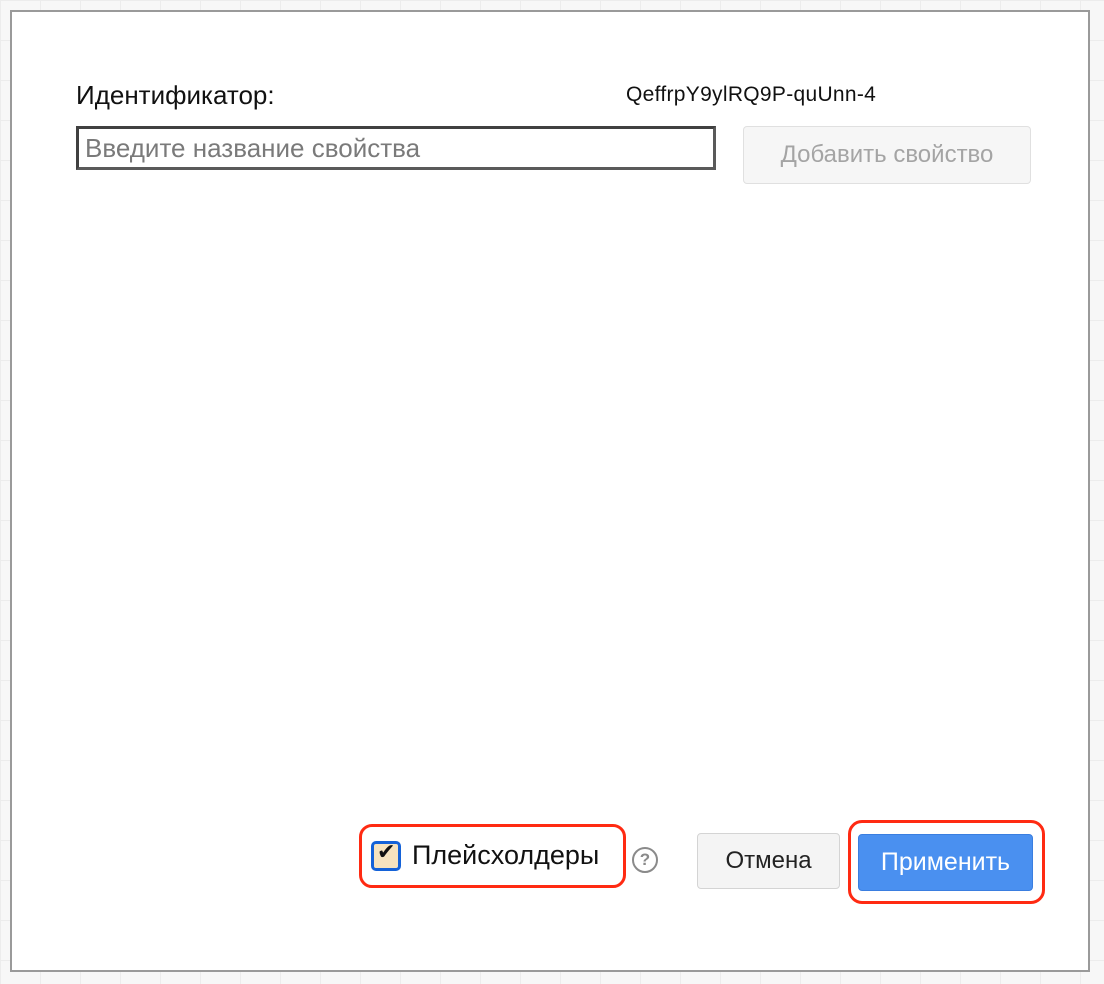 The height and width of the screenshot is (984, 1104). I want to click on placeholders-label: Плейсхолдеры, so click(505, 855).